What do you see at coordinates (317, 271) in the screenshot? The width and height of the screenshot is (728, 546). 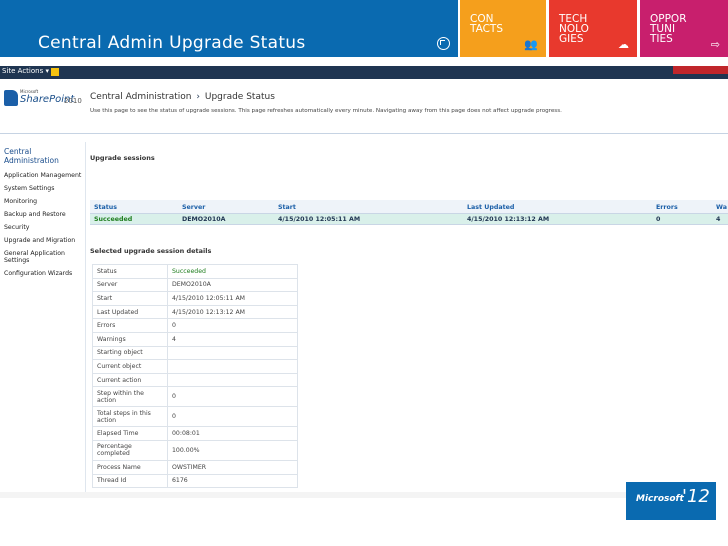 I see `table-row: Status Succeeded` at bounding box center [317, 271].